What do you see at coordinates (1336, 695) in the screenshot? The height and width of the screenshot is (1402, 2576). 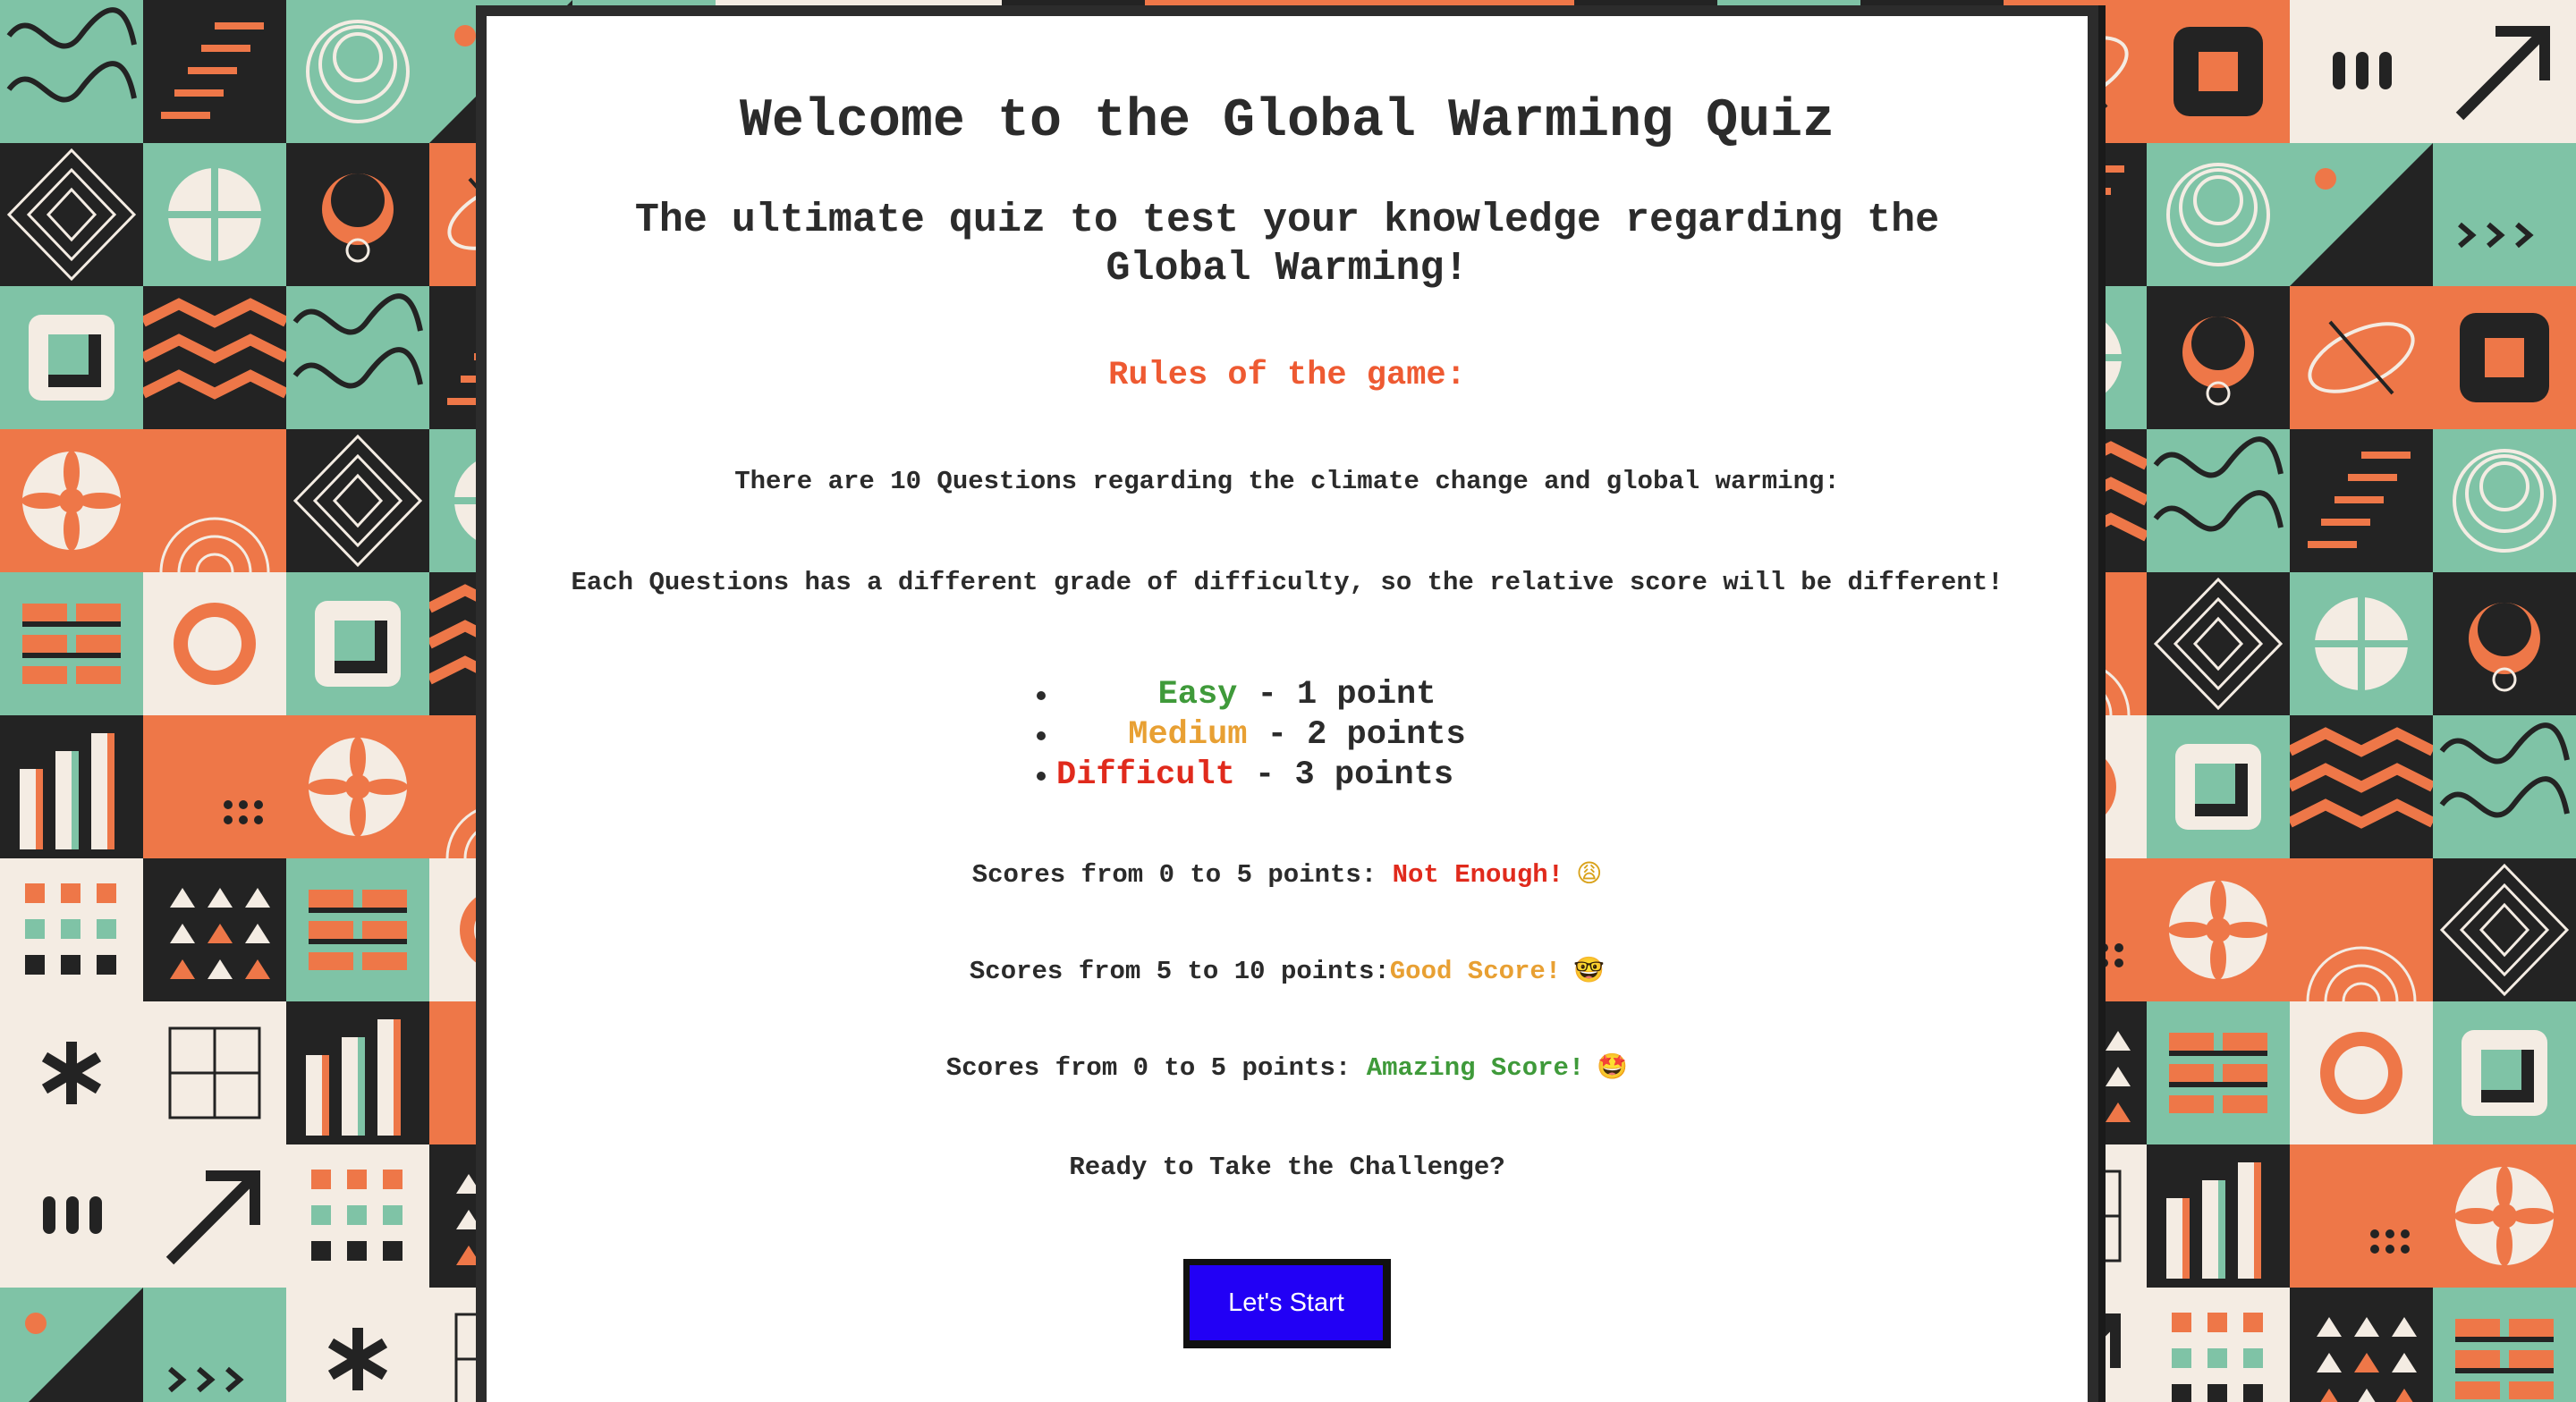 I see `level-easy-points: - 1 point` at bounding box center [1336, 695].